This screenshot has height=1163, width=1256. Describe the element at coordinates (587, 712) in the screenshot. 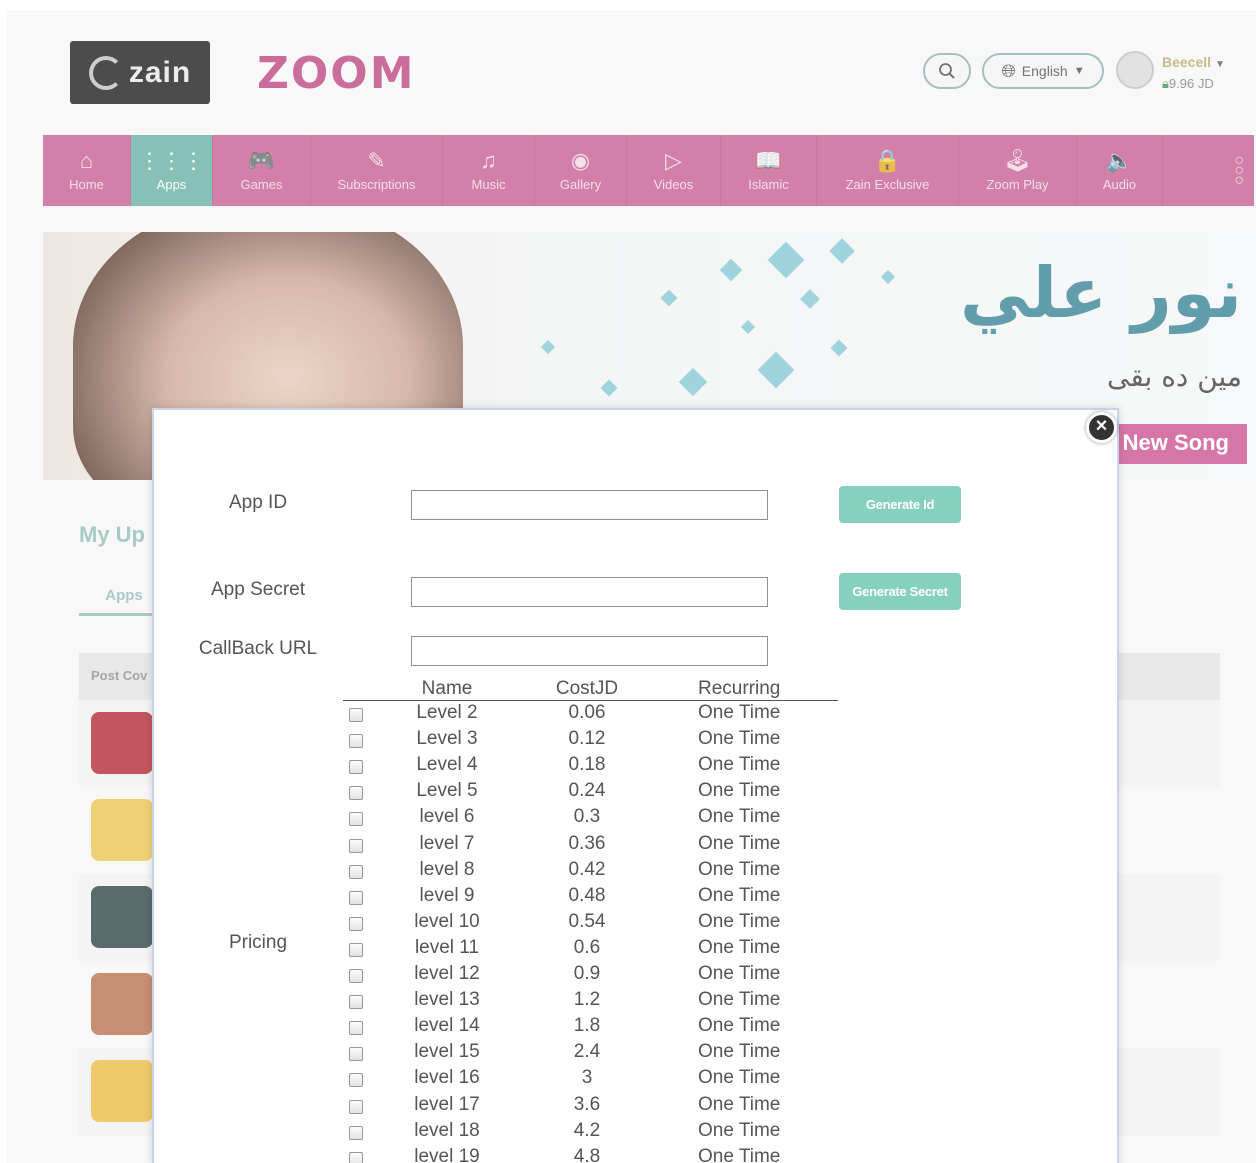

I see `level-cost: 0.06` at that location.